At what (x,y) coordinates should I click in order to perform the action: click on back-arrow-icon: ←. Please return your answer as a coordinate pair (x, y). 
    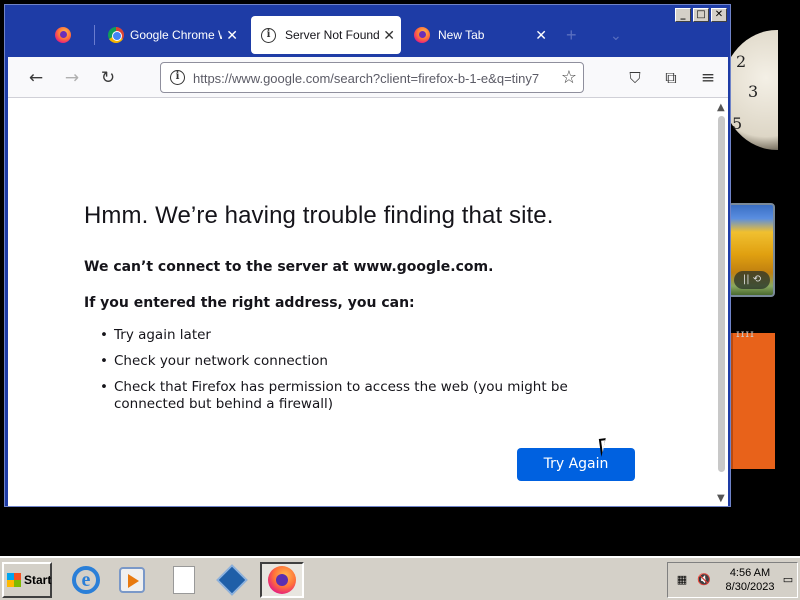
    Looking at the image, I should click on (36, 78).